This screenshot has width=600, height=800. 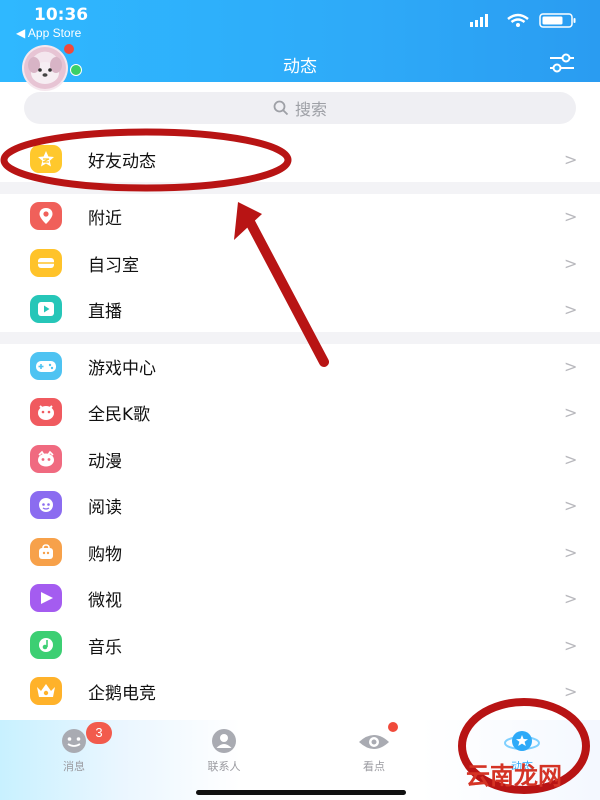 What do you see at coordinates (300, 505) in the screenshot?
I see `menu-item-reading: 阅读 >` at bounding box center [300, 505].